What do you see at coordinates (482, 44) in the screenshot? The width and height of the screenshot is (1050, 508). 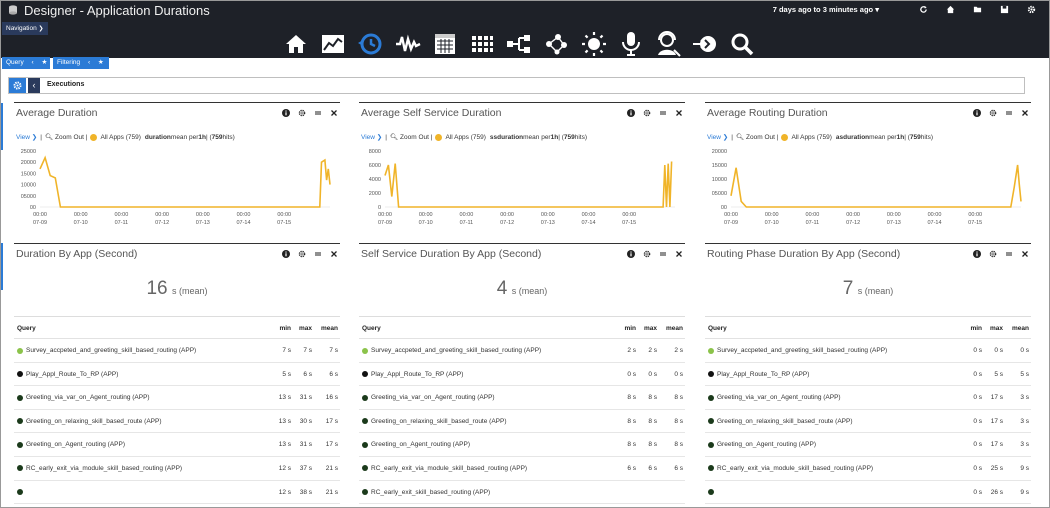 I see `apps-grid-icon` at bounding box center [482, 44].